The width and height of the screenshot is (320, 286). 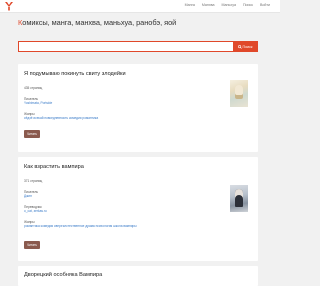 I want to click on search-bar: Поиск, so click(x=138, y=46).